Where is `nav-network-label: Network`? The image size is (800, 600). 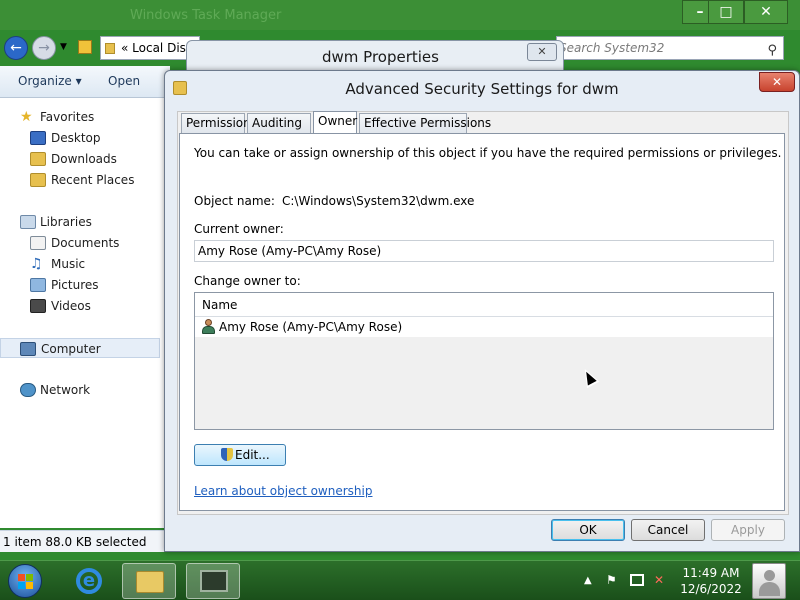
nav-network-label: Network is located at coordinates (65, 390).